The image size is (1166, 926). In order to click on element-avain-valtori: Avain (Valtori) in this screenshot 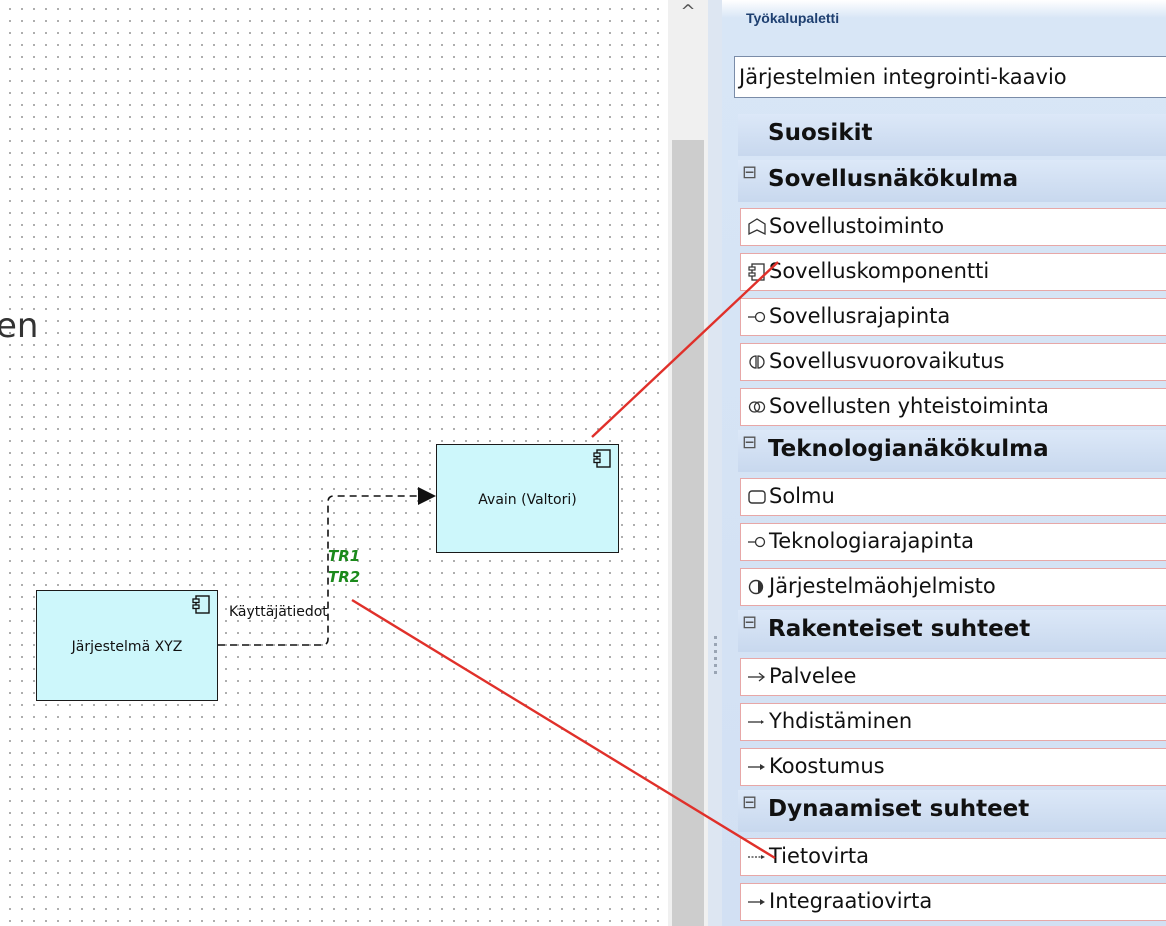, I will do `click(527, 498)`.